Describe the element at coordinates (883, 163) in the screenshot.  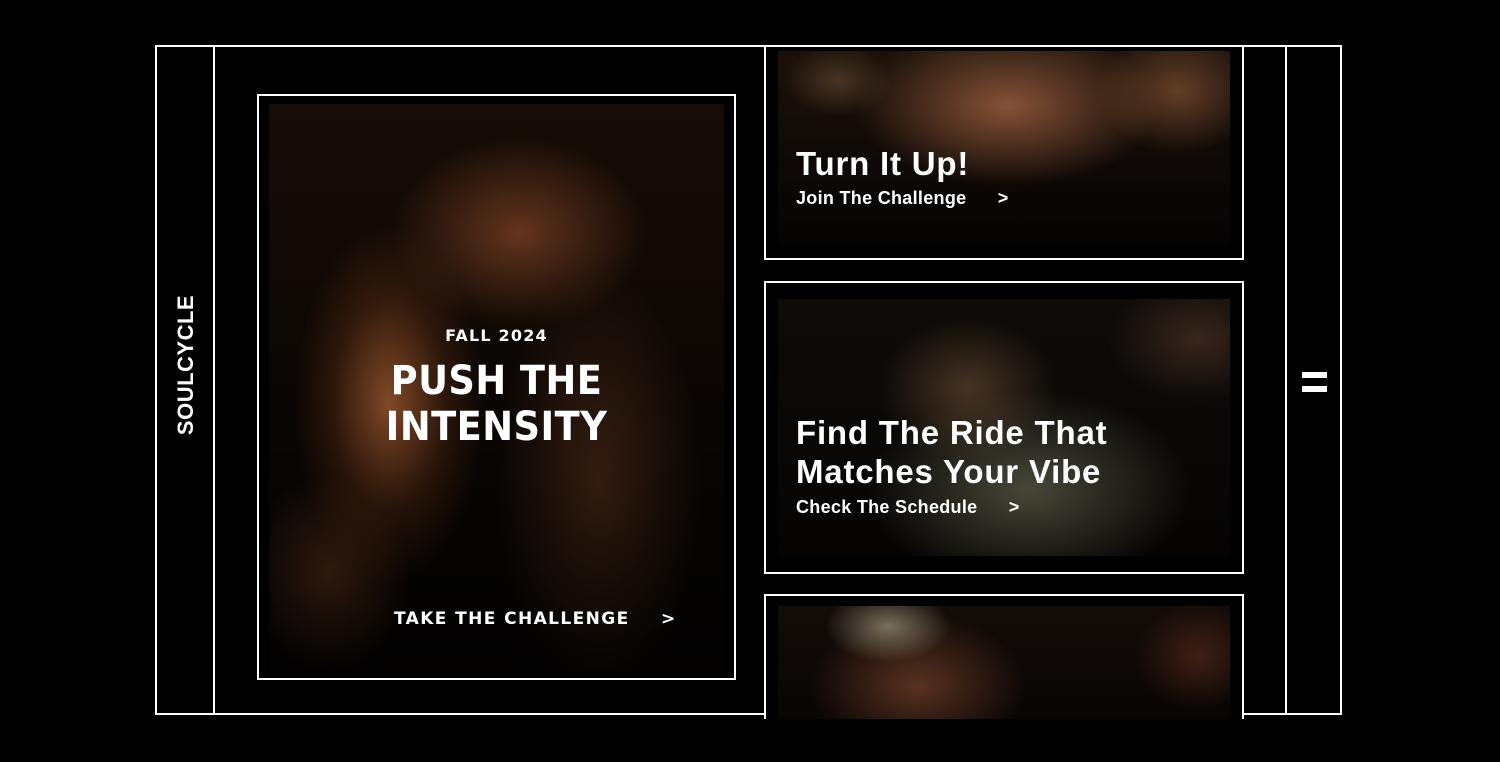
I see `promo-title-challenge: Turn It Up!` at that location.